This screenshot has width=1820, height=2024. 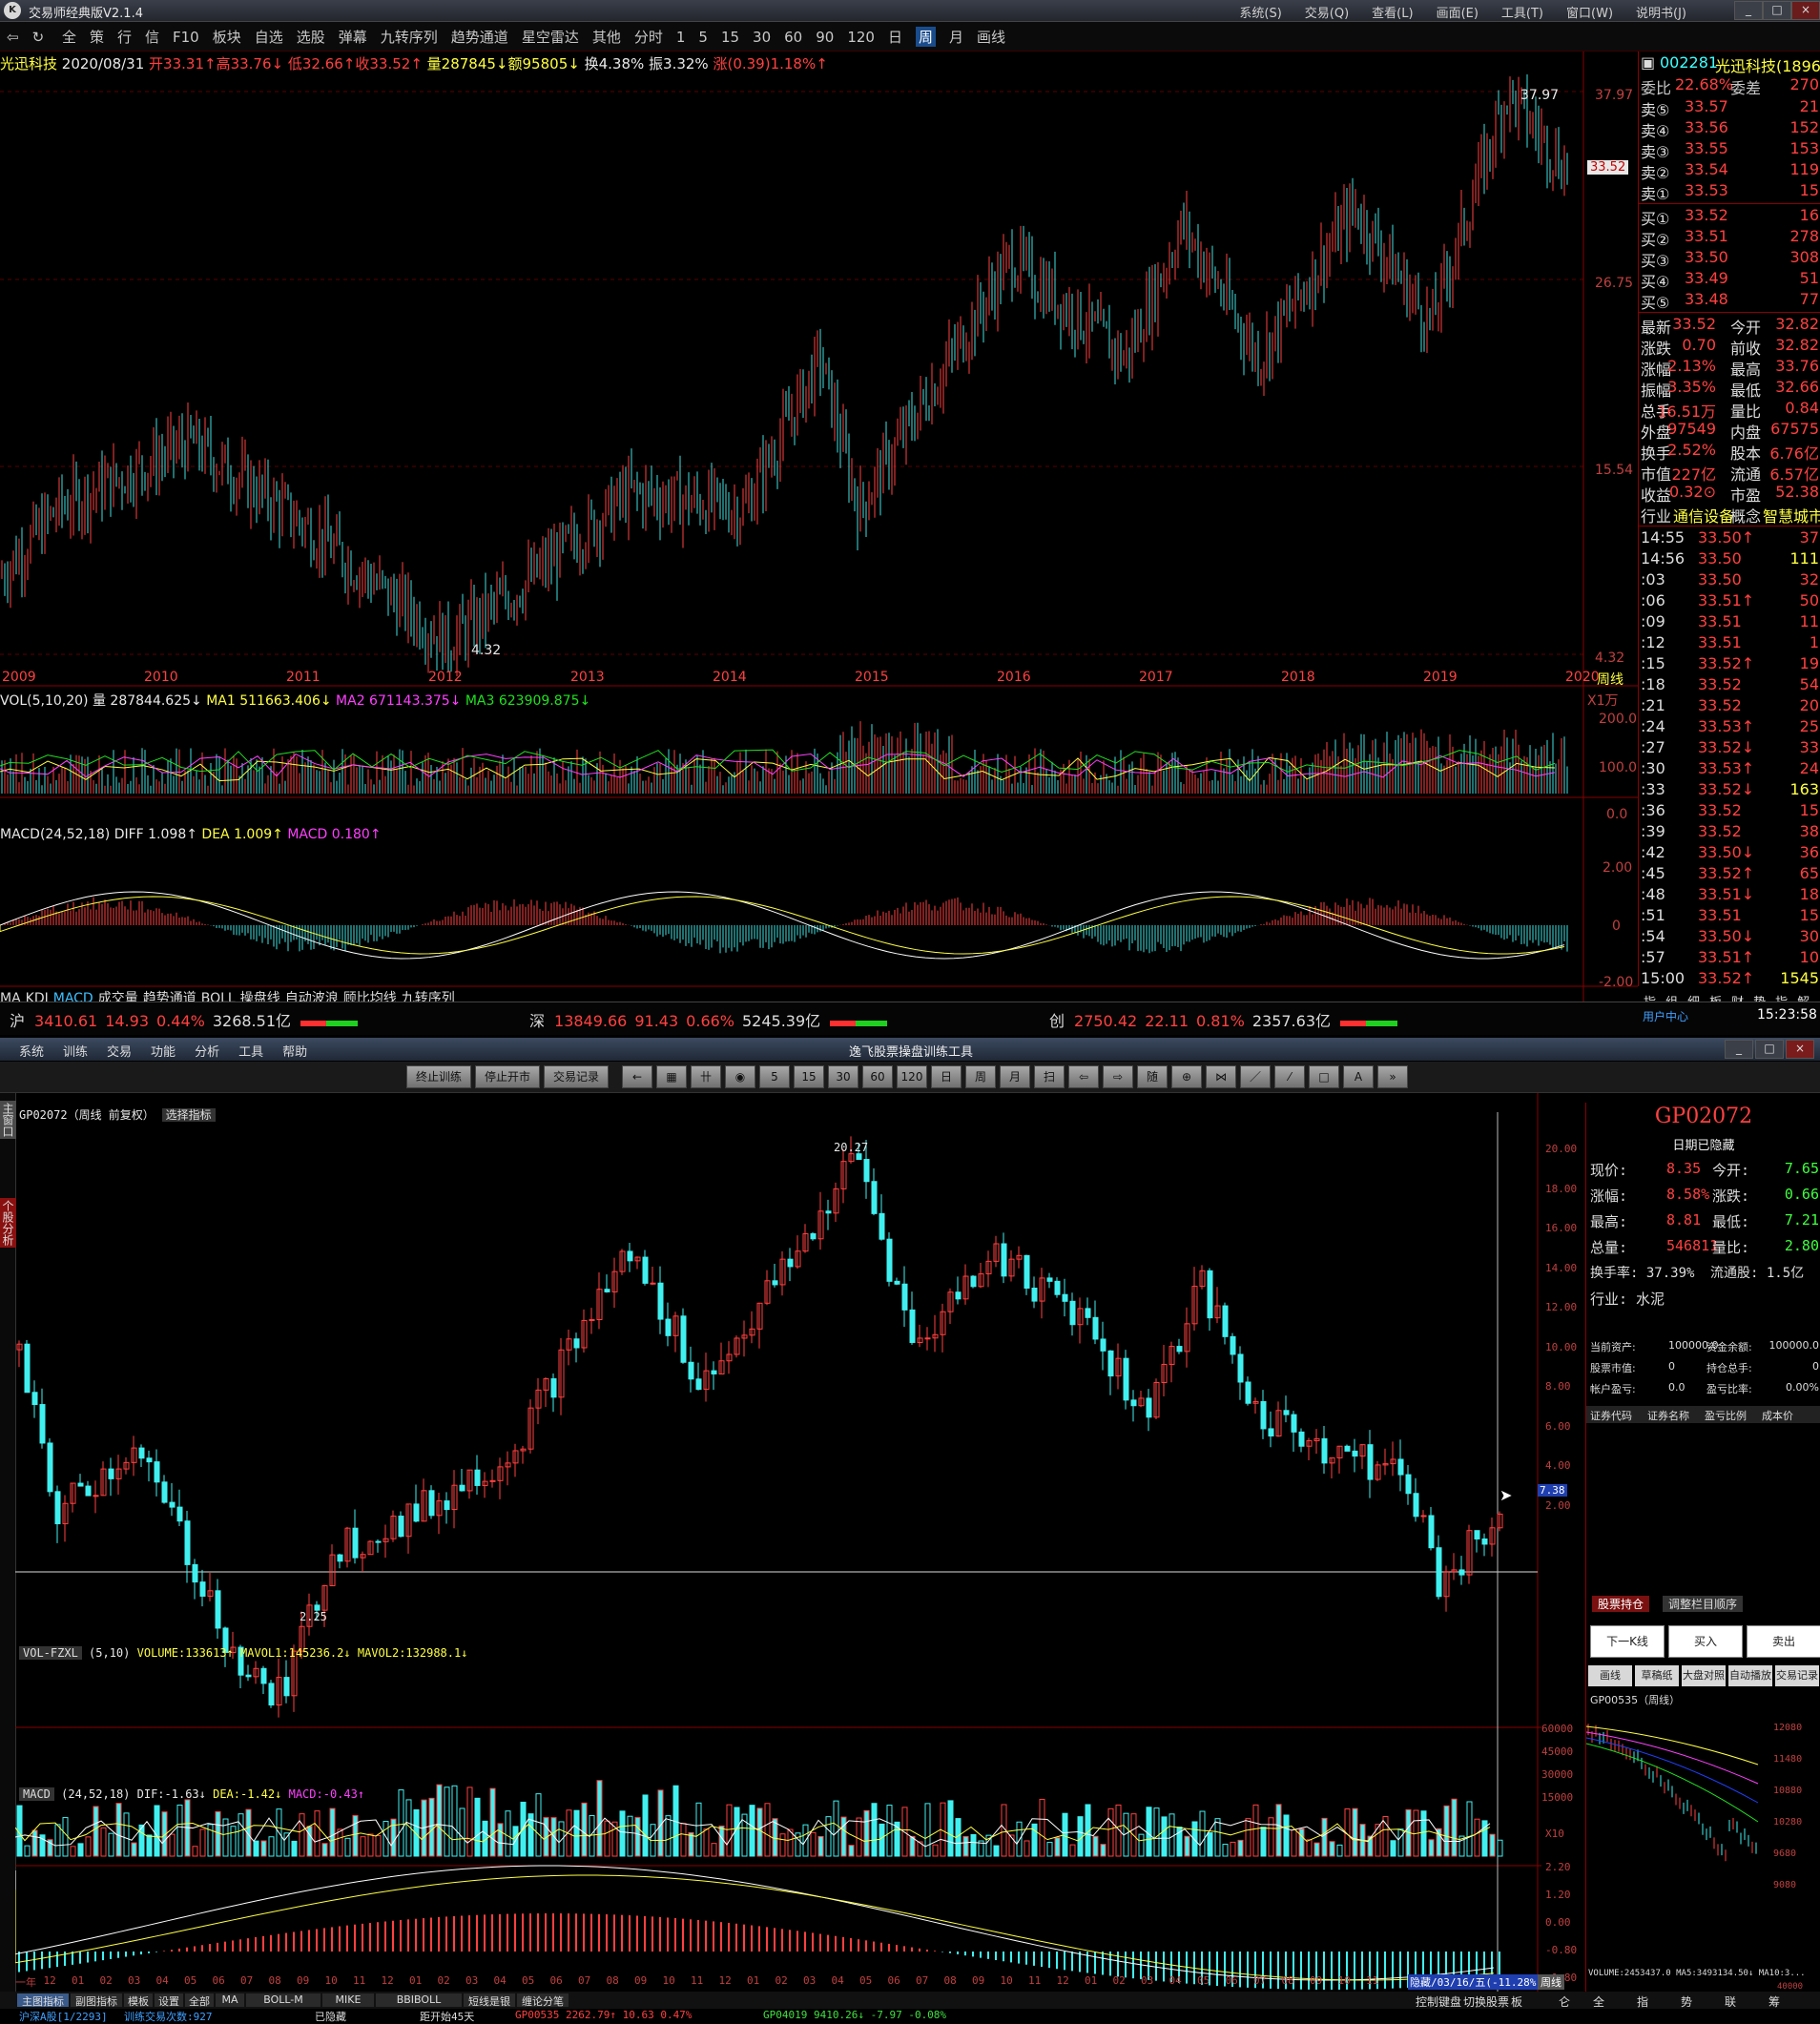 I want to click on sell-row: 卖③ 33.55 153, so click(x=1729, y=150).